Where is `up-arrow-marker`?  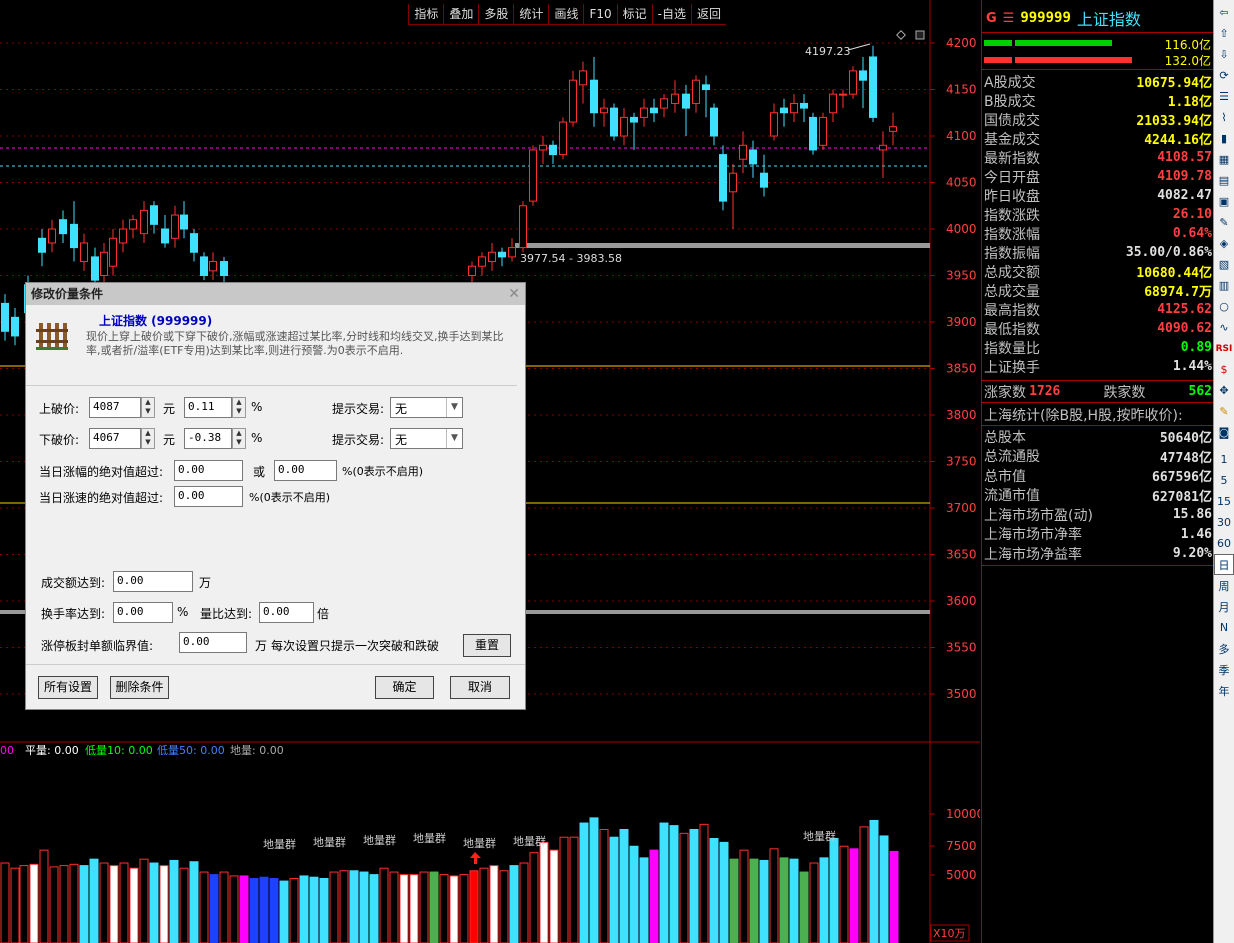
up-arrow-marker is located at coordinates (475, 858).